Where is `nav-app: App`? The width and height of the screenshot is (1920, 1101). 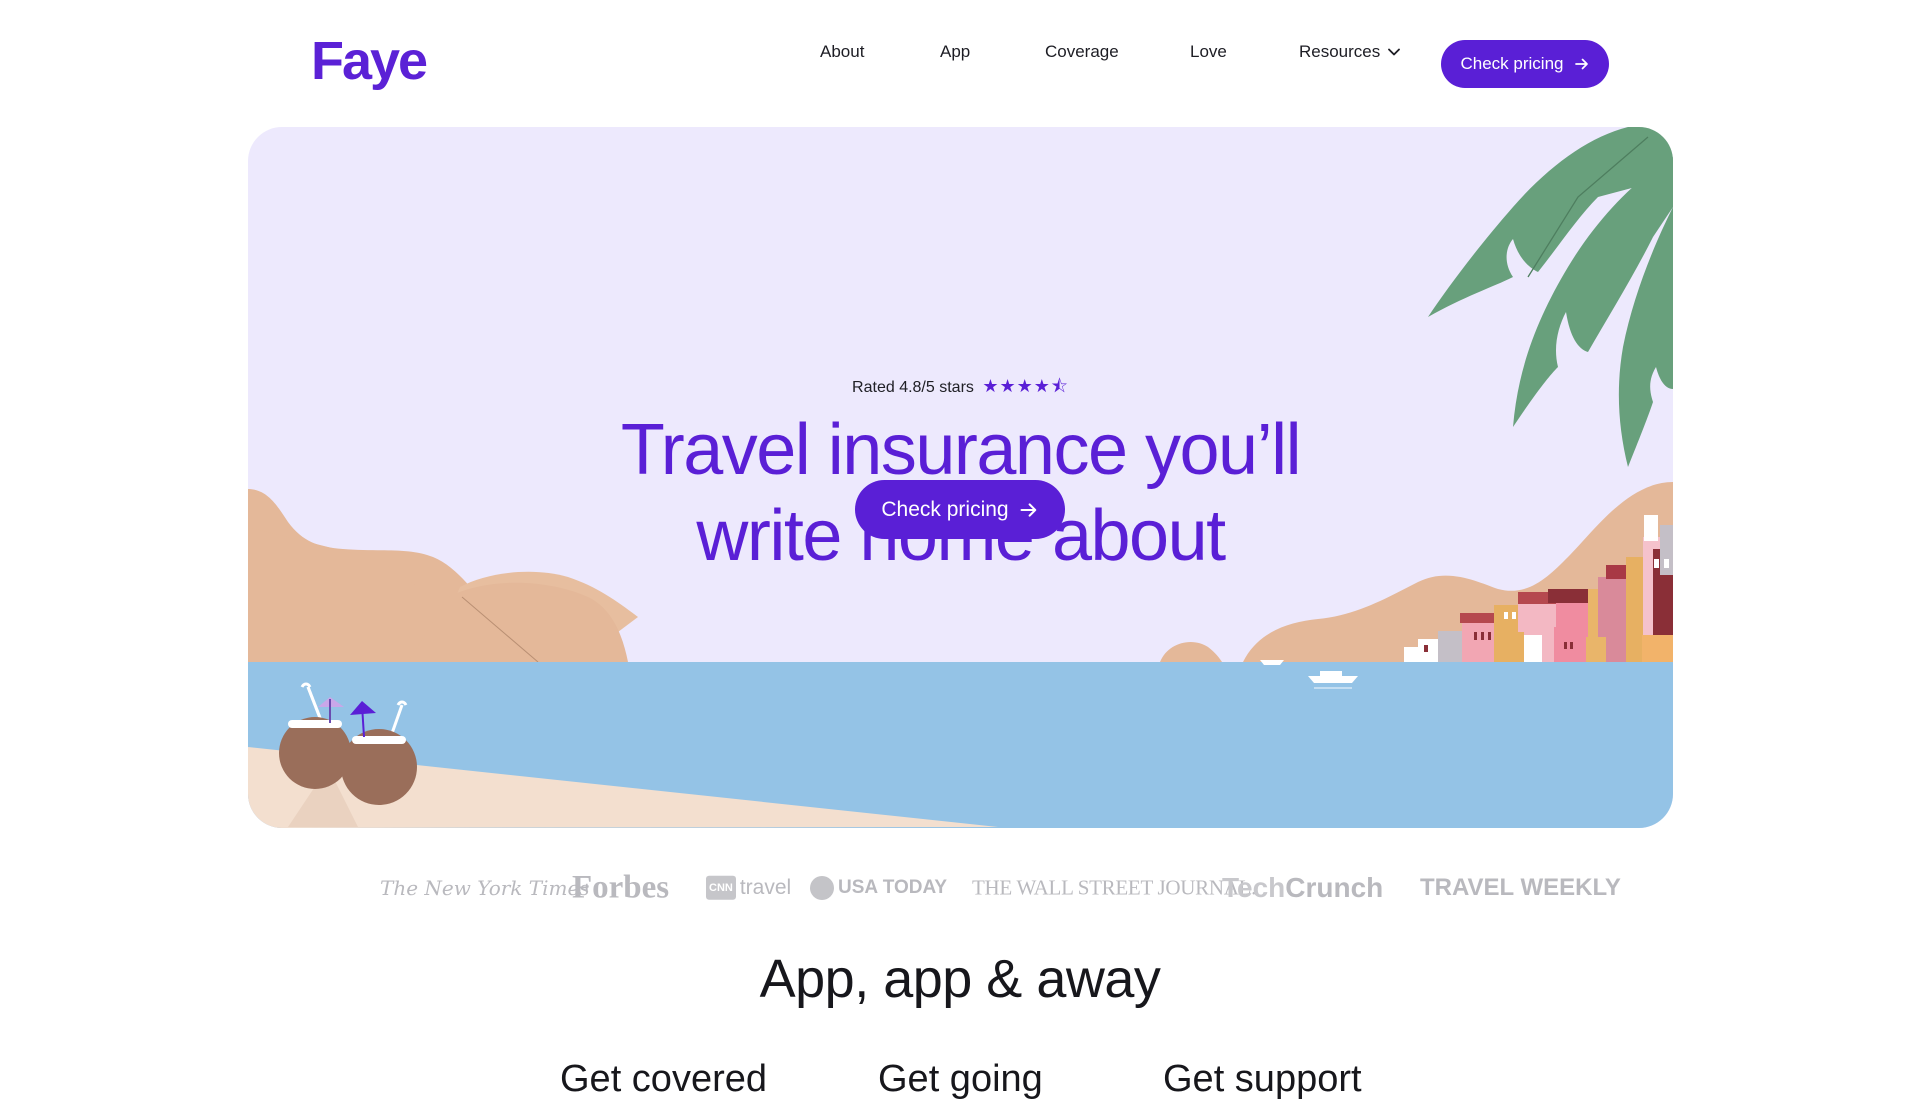 nav-app: App is located at coordinates (955, 52).